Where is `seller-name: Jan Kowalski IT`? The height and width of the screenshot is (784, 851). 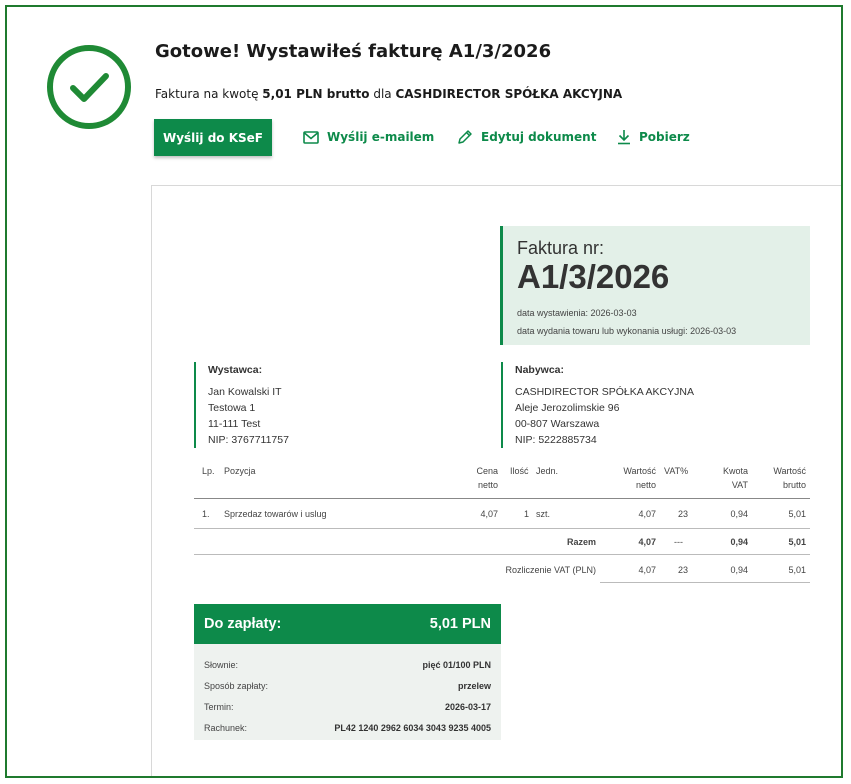
seller-name: Jan Kowalski IT is located at coordinates (245, 392).